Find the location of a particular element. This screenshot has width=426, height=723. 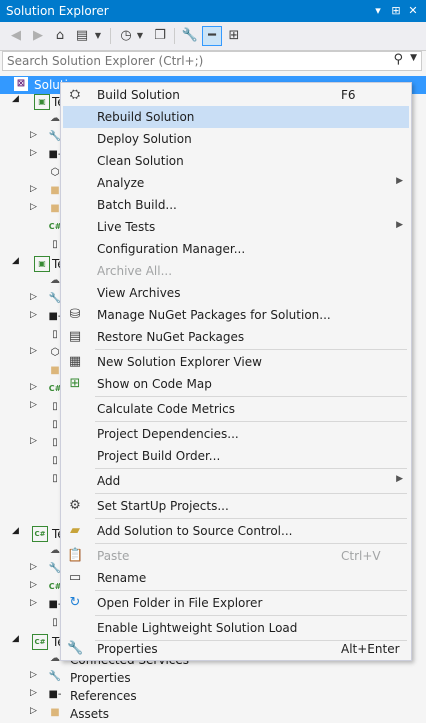

tree-row-references: ▷ ■- References is located at coordinates (213, 696).